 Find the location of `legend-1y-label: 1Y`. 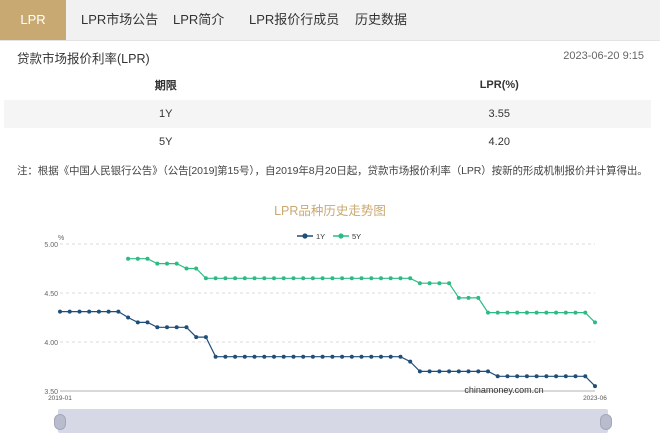

legend-1y-label: 1Y is located at coordinates (320, 236).